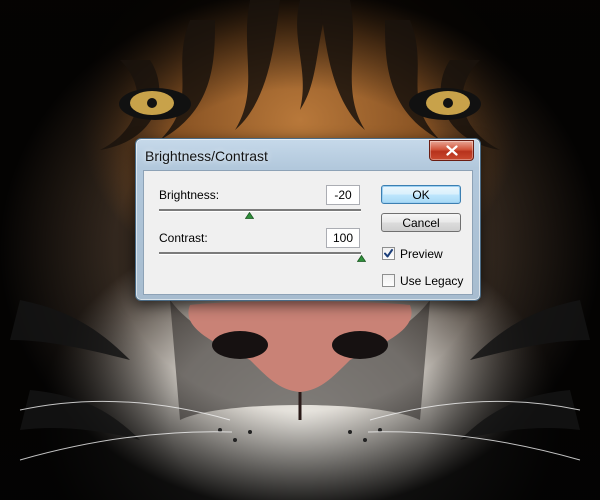 Image resolution: width=600 pixels, height=500 pixels. What do you see at coordinates (260, 210) in the screenshot?
I see `brightness-slider-track` at bounding box center [260, 210].